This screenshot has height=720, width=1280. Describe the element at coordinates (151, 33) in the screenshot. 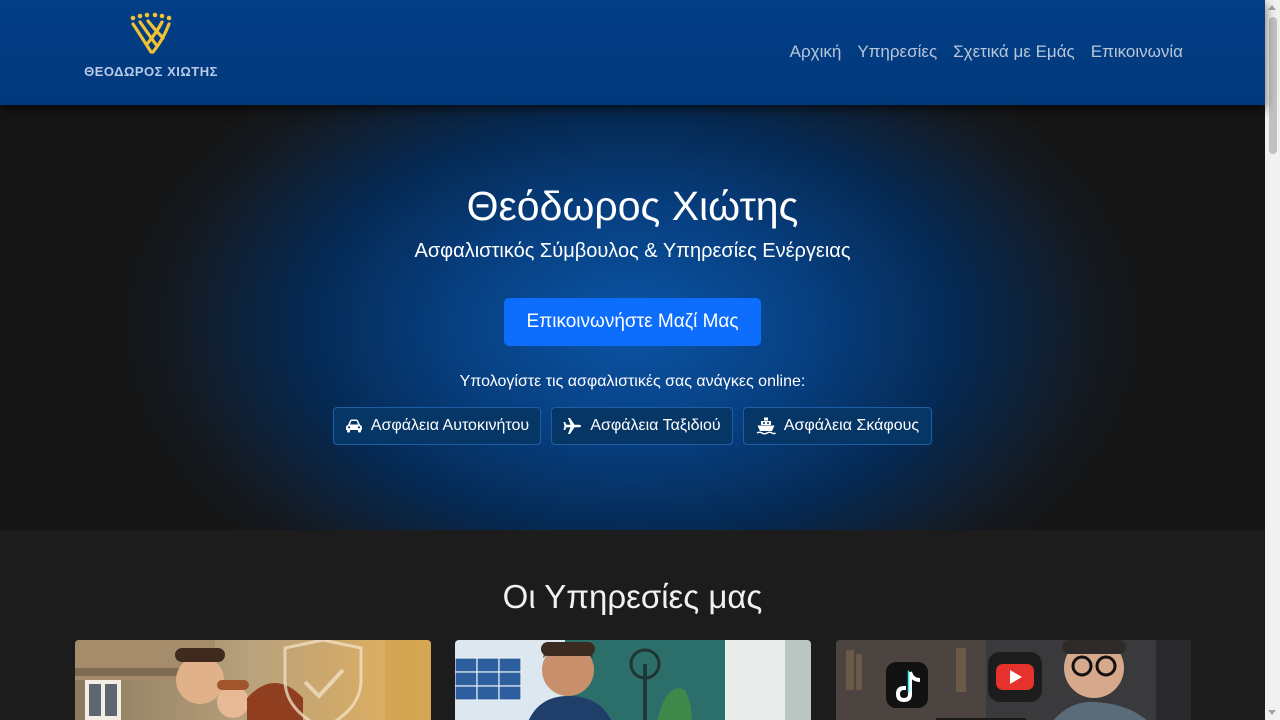

I see `shield-logo-icon` at that location.